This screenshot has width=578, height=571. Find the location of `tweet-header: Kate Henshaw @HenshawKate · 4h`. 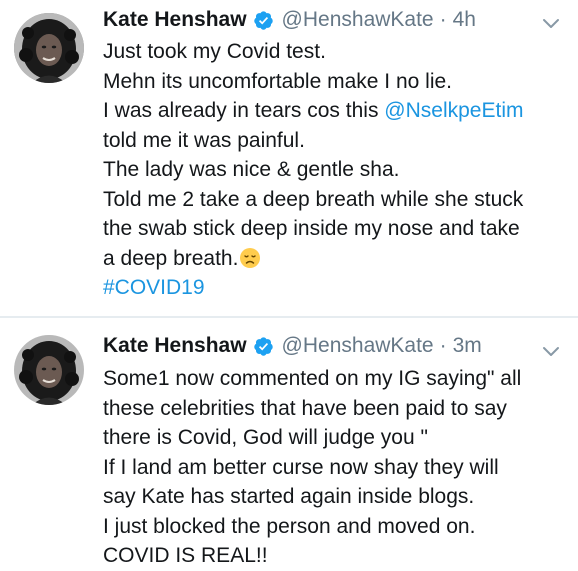

tweet-header: Kate Henshaw @HenshawKate · 4h is located at coordinates (289, 20).